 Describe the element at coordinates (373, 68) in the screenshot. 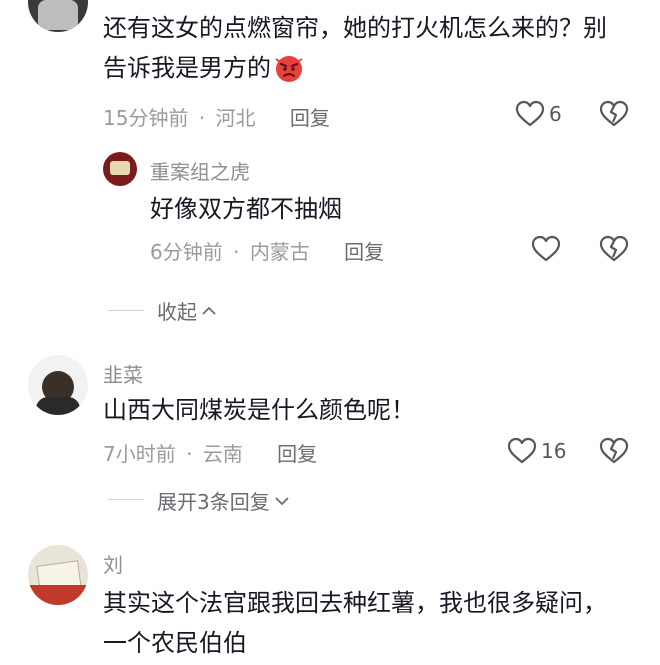

I see `comment-text-line: 告诉我是男方的` at that location.